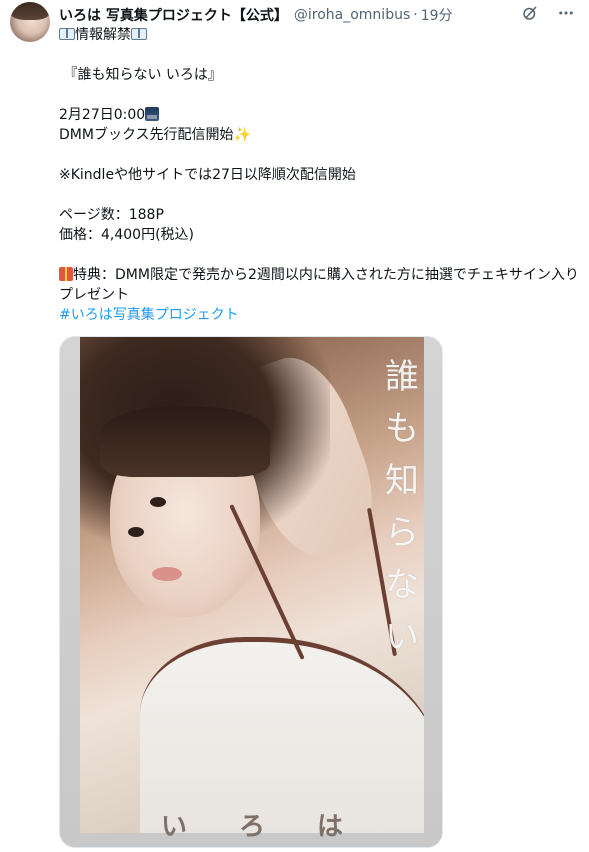 This screenshot has width=589, height=852. What do you see at coordinates (566, 15) in the screenshot?
I see `more-icon` at bounding box center [566, 15].